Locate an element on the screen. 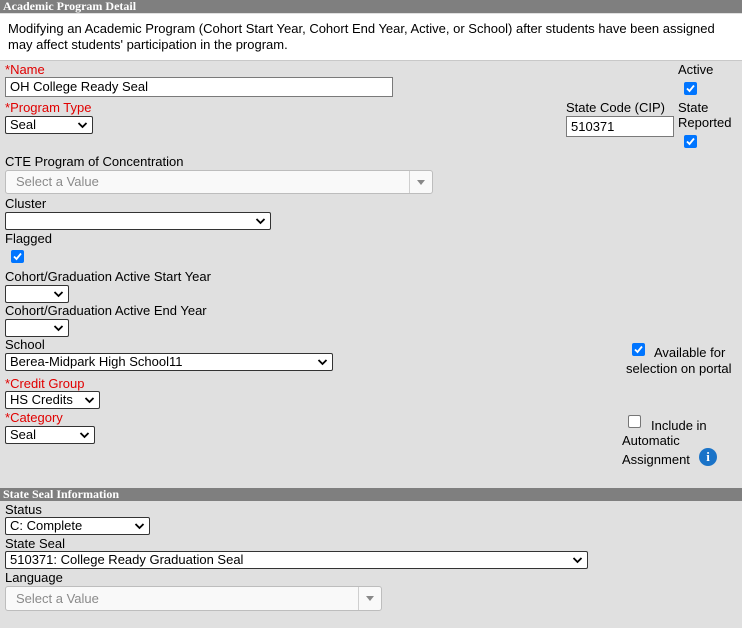  section-header-academic-program-detail: Academic Program Detail is located at coordinates (371, 6).